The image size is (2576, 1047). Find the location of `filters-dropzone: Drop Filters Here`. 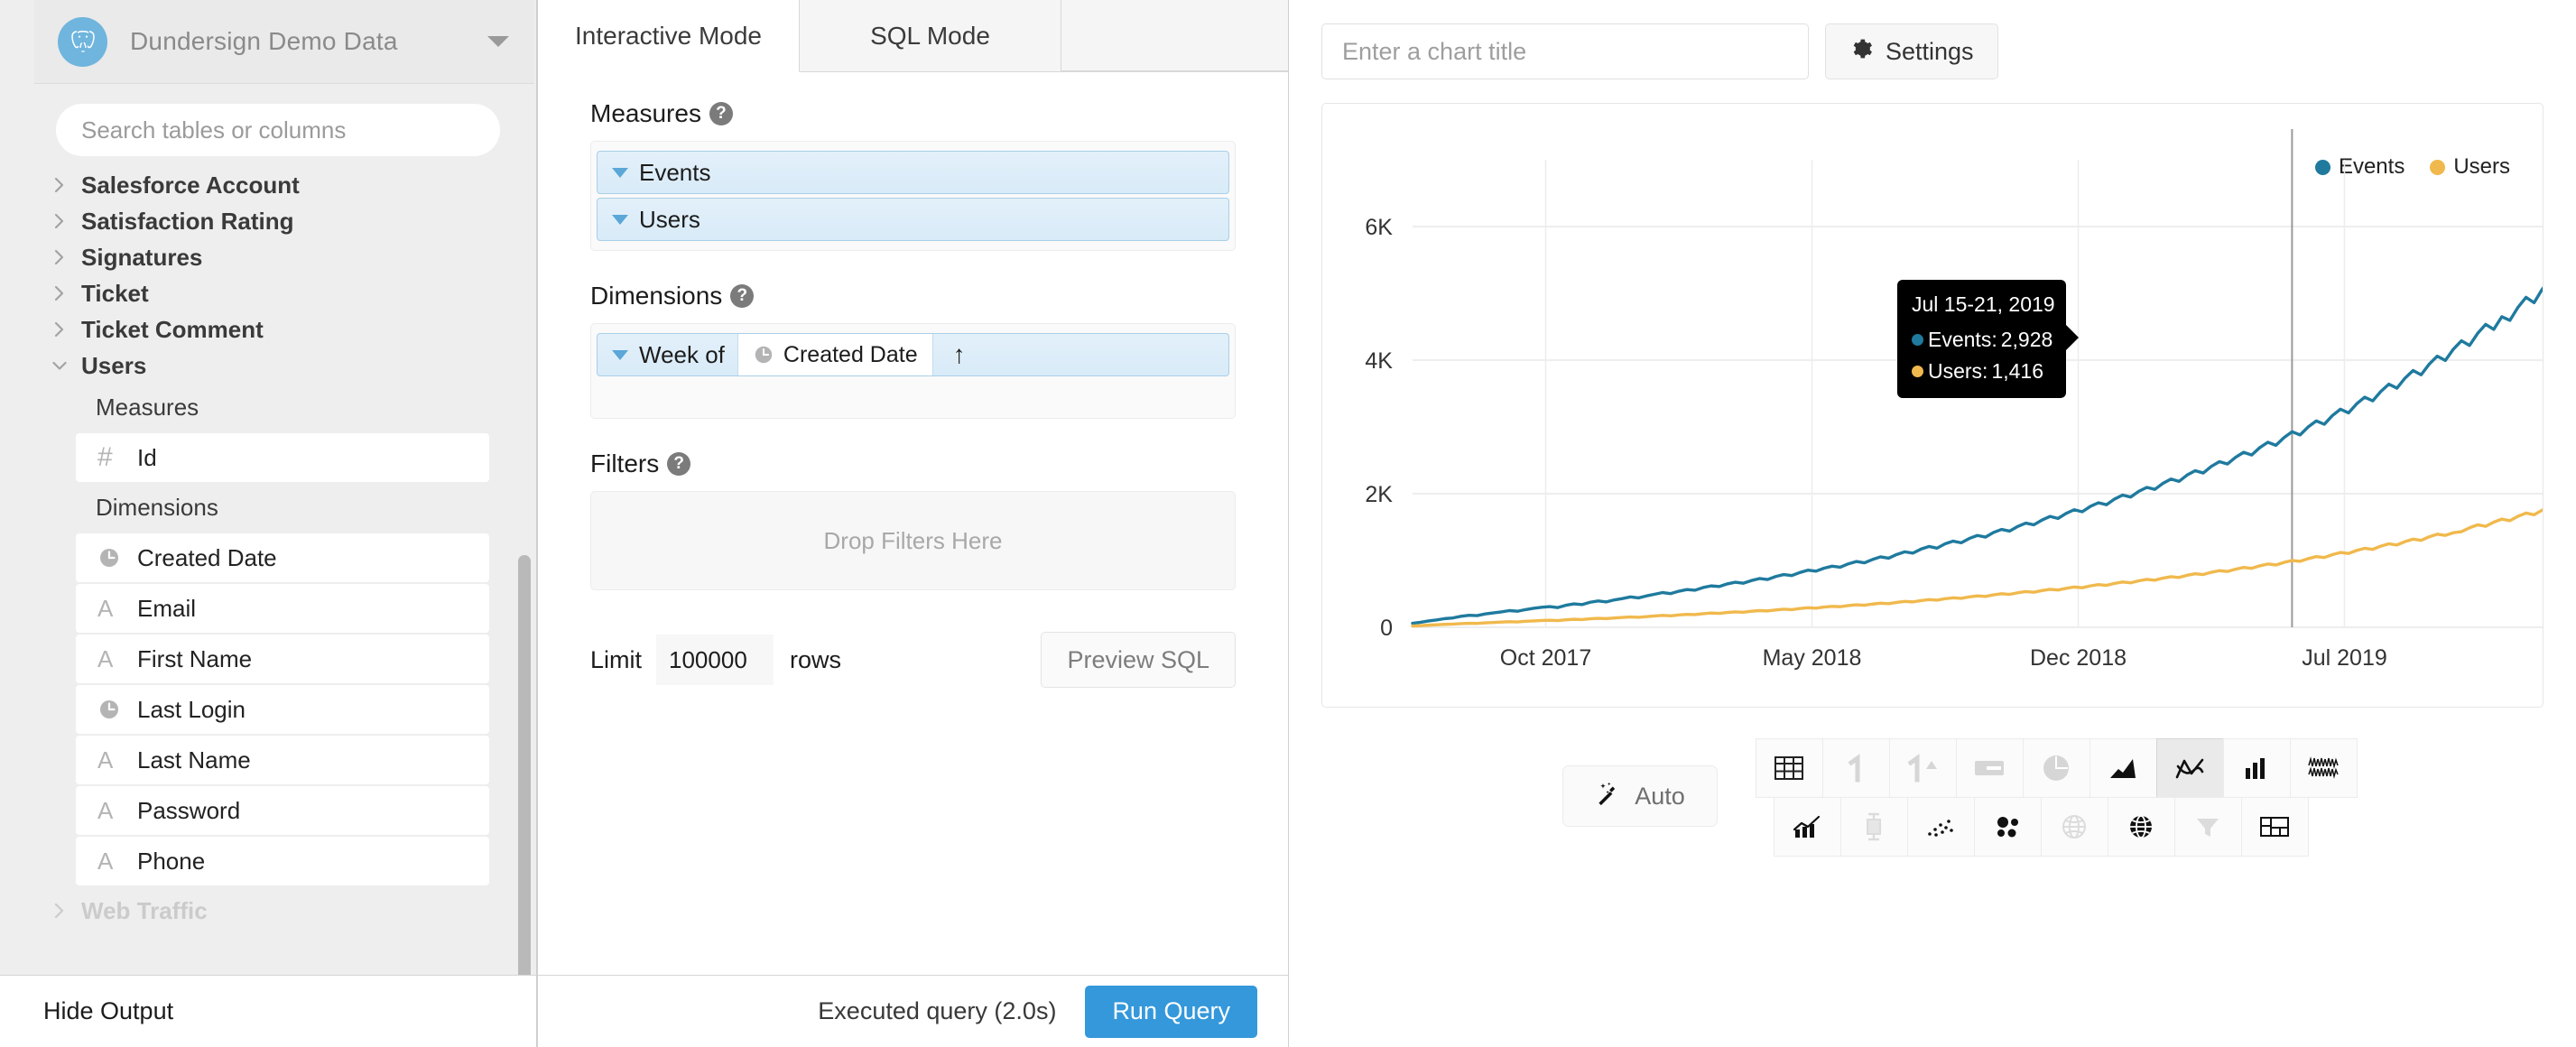

filters-dropzone: Drop Filters Here is located at coordinates (913, 540).